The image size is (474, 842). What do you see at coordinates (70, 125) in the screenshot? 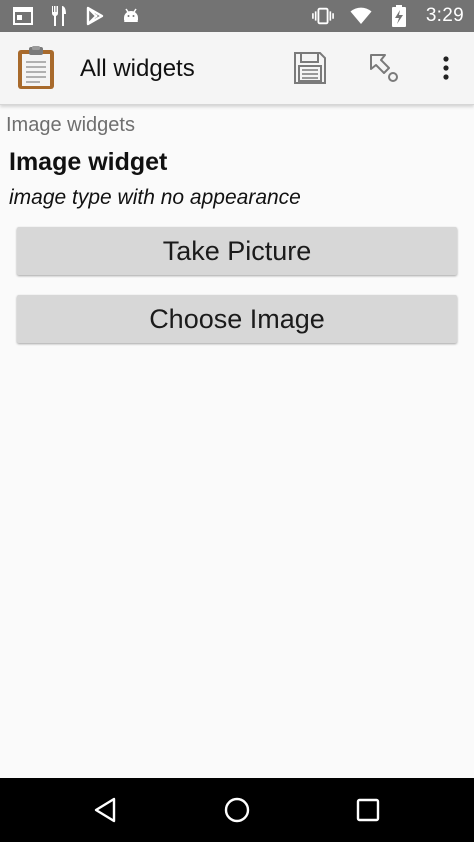
I see `group-label: Image widgets` at bounding box center [70, 125].